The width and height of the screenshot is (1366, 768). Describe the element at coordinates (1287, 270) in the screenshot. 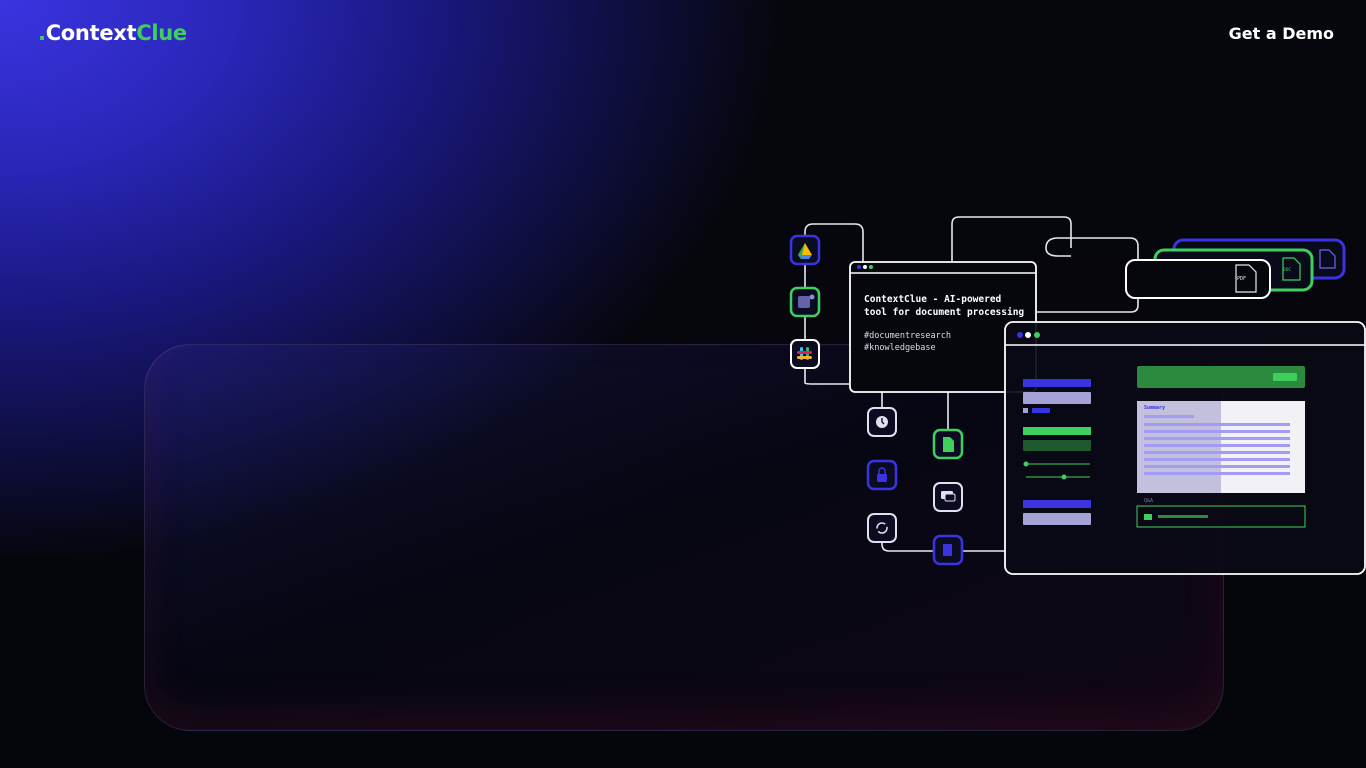

I see `doc-label: DOC` at that location.